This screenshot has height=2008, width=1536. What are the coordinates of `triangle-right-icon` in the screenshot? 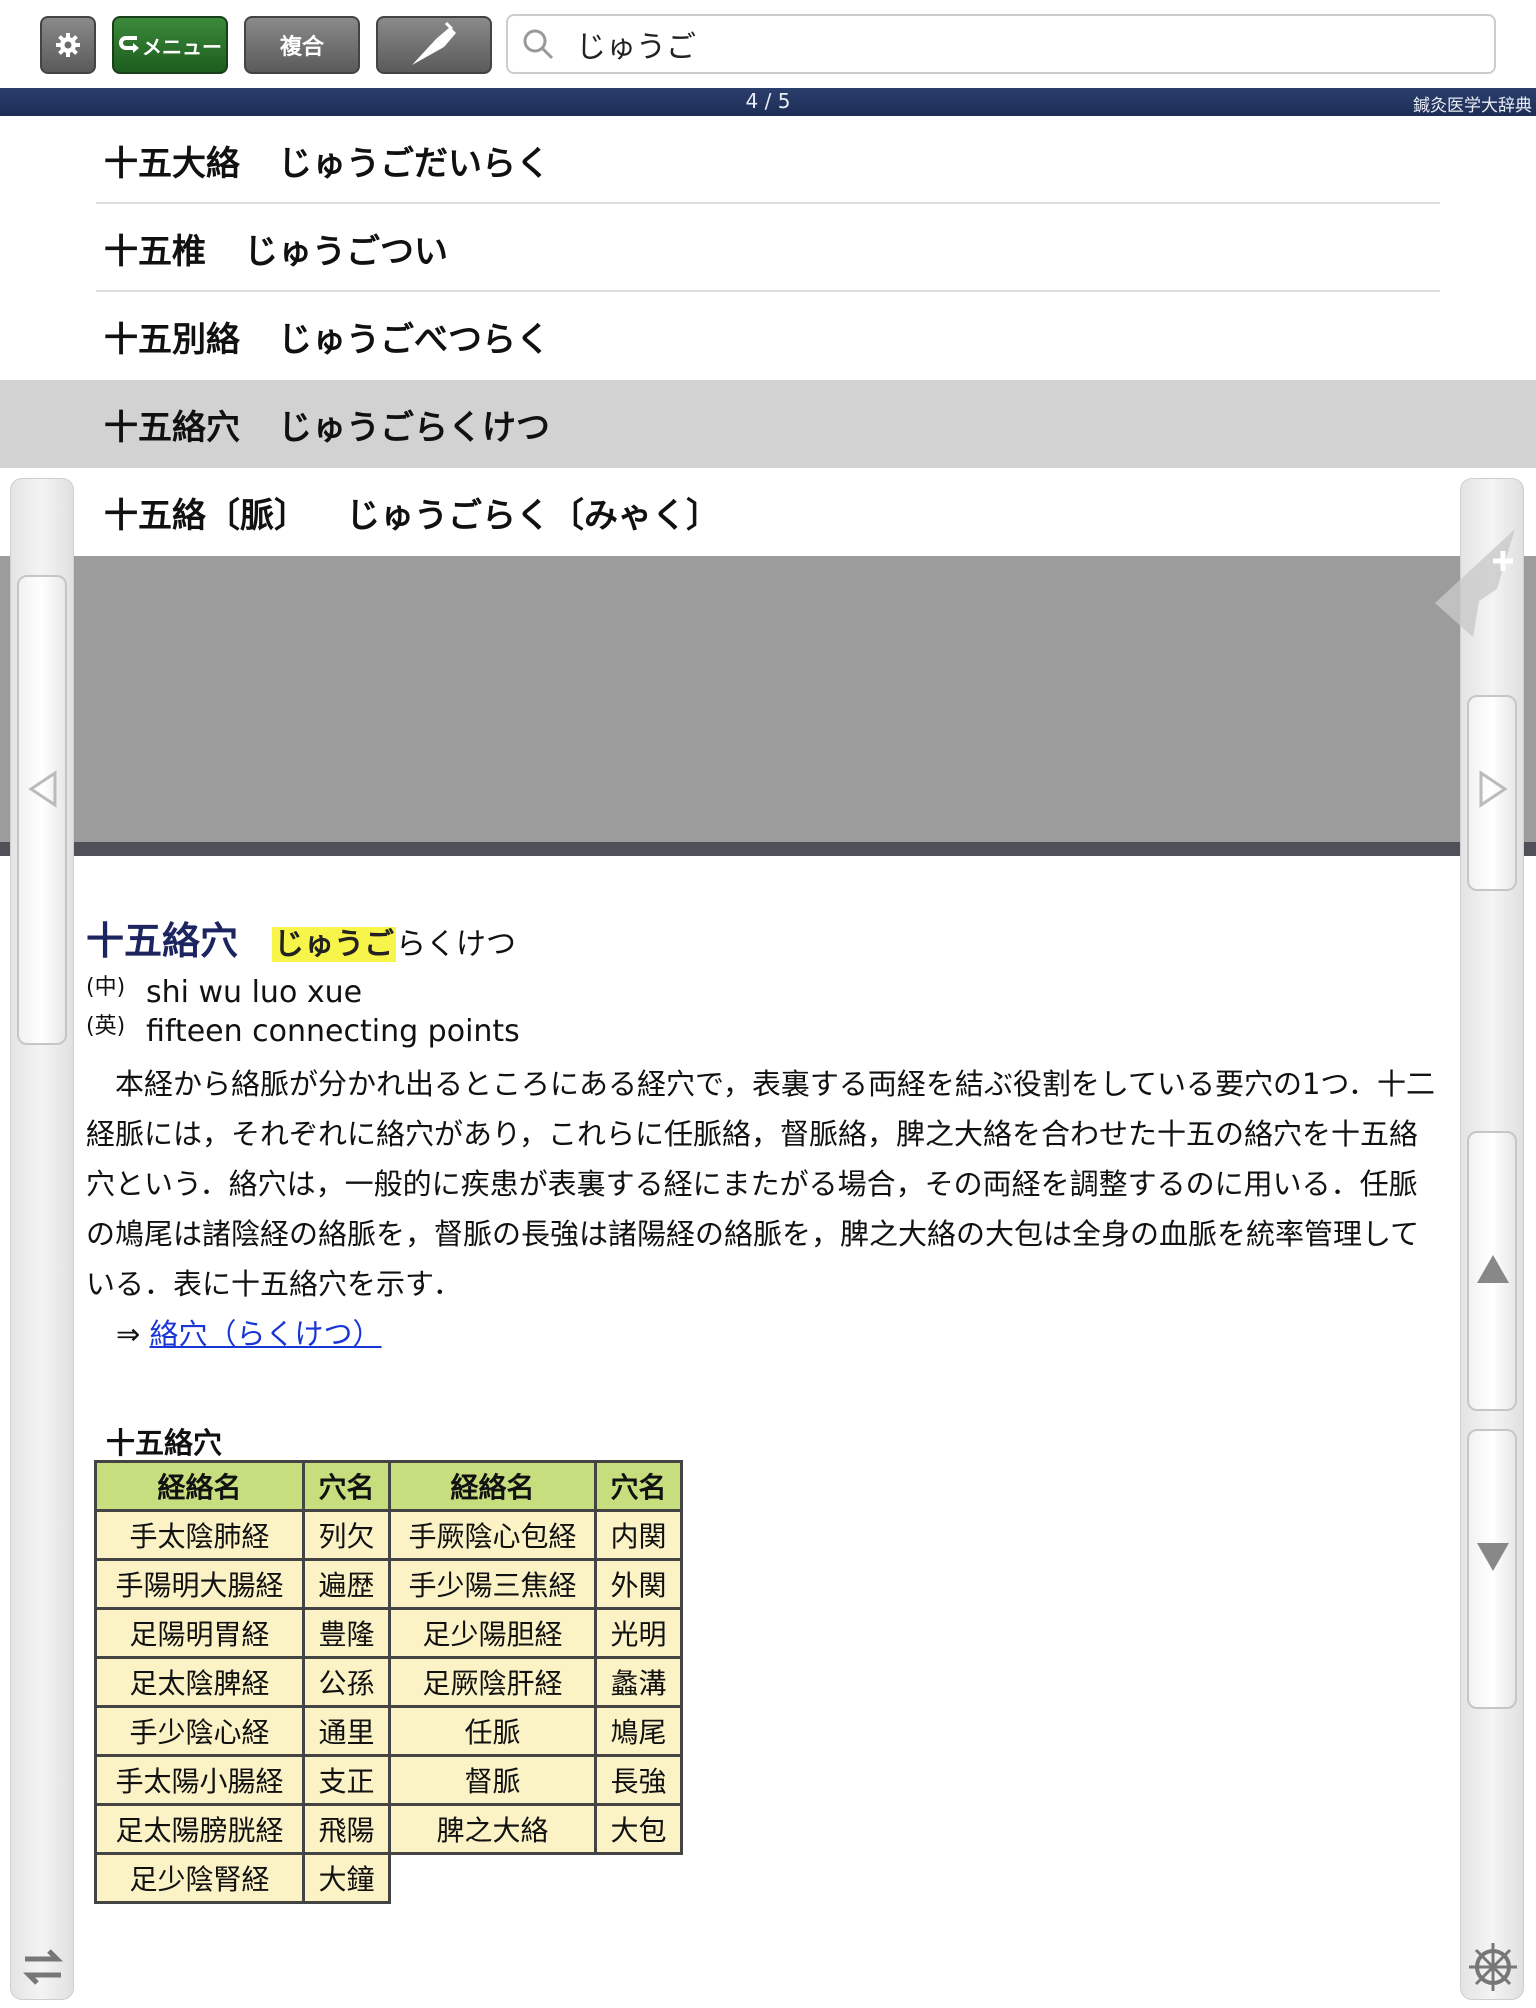 It's located at (1493, 789).